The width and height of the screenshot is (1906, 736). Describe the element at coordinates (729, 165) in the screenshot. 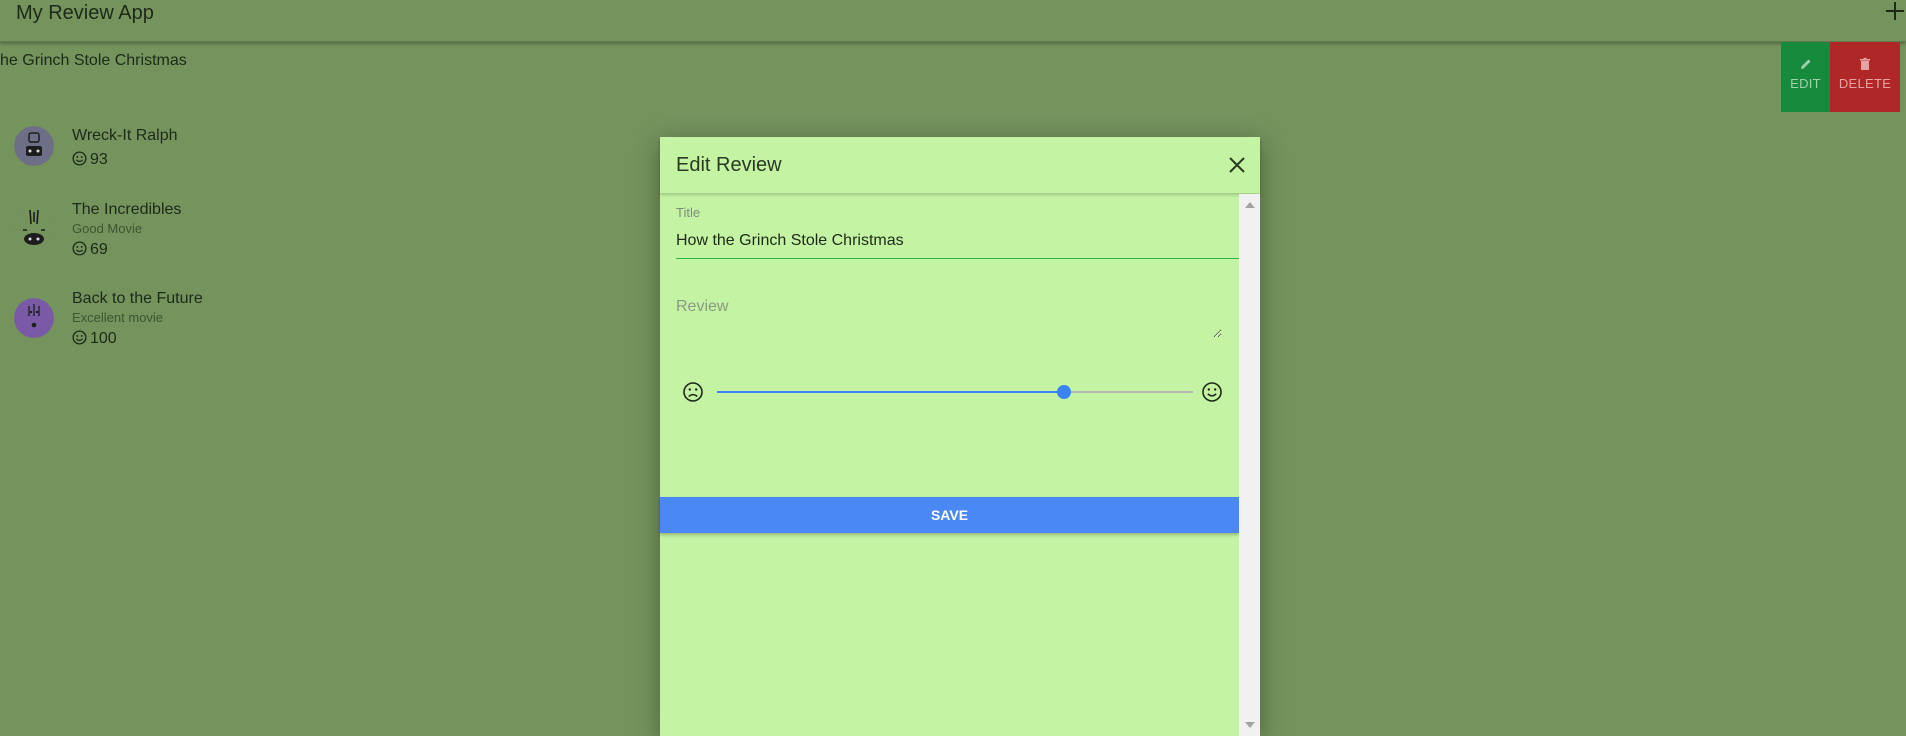

I see `dialog-title: Edit Review` at that location.